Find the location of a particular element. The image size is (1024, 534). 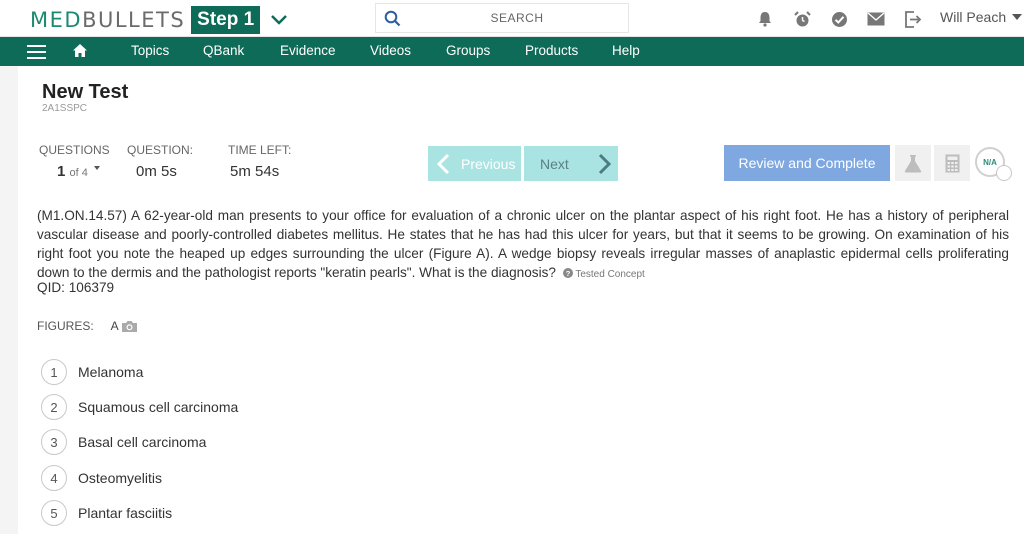

next-button: Next is located at coordinates (571, 163).